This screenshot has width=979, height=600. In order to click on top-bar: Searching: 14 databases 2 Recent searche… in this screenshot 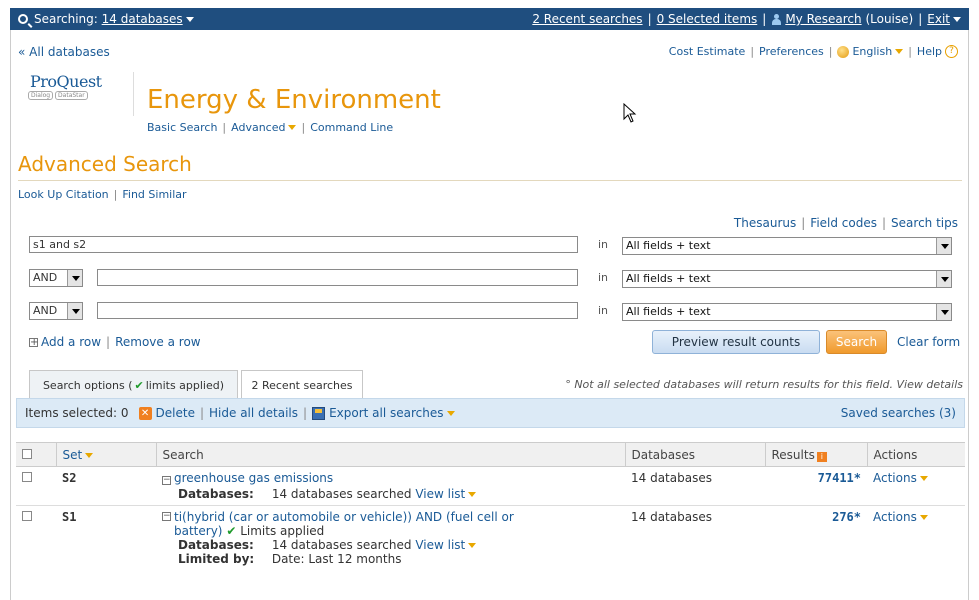, I will do `click(489, 19)`.